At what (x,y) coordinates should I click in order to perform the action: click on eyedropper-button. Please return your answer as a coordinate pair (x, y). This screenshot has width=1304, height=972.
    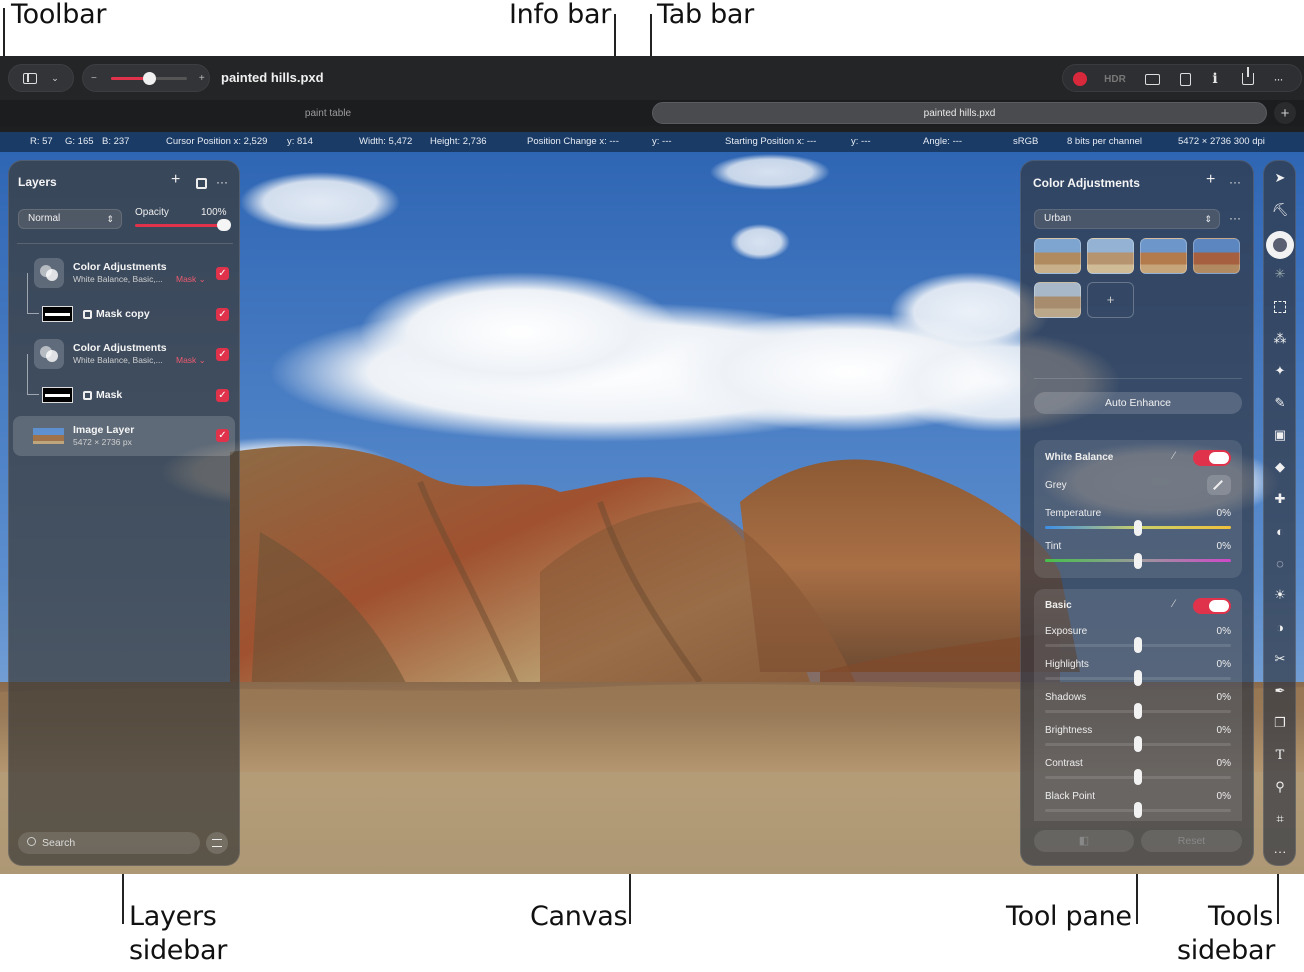
    Looking at the image, I should click on (1219, 485).